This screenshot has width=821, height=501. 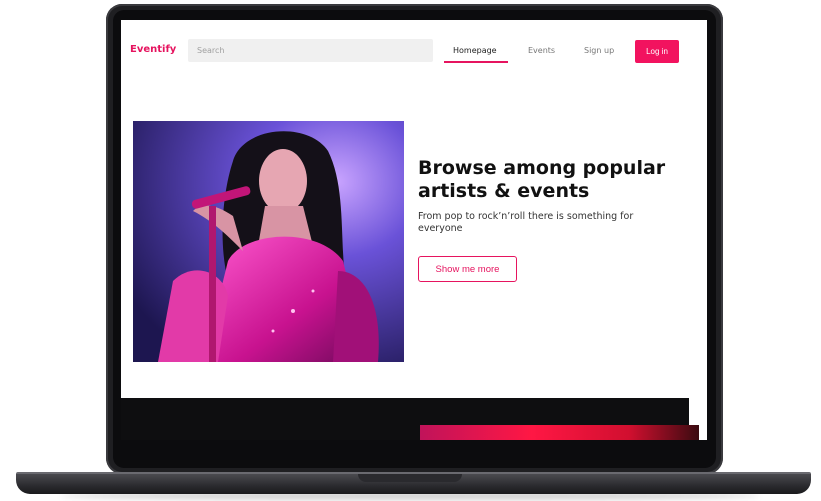 What do you see at coordinates (476, 62) in the screenshot?
I see `nav-active-underline` at bounding box center [476, 62].